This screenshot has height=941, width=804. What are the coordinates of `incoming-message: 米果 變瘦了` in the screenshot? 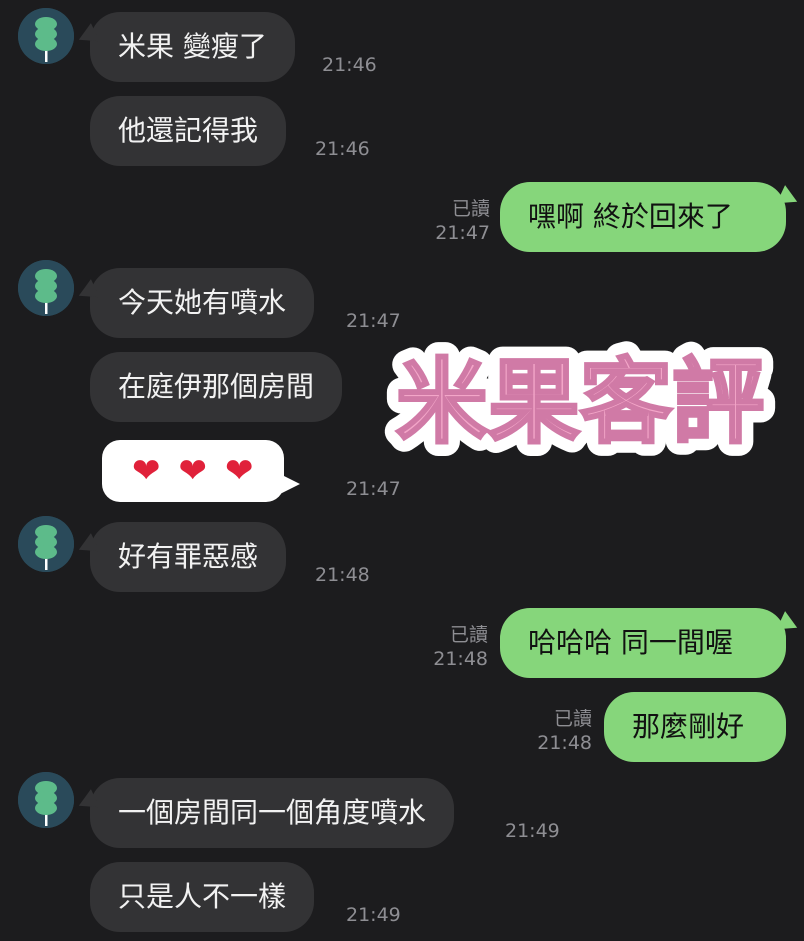 It's located at (192, 47).